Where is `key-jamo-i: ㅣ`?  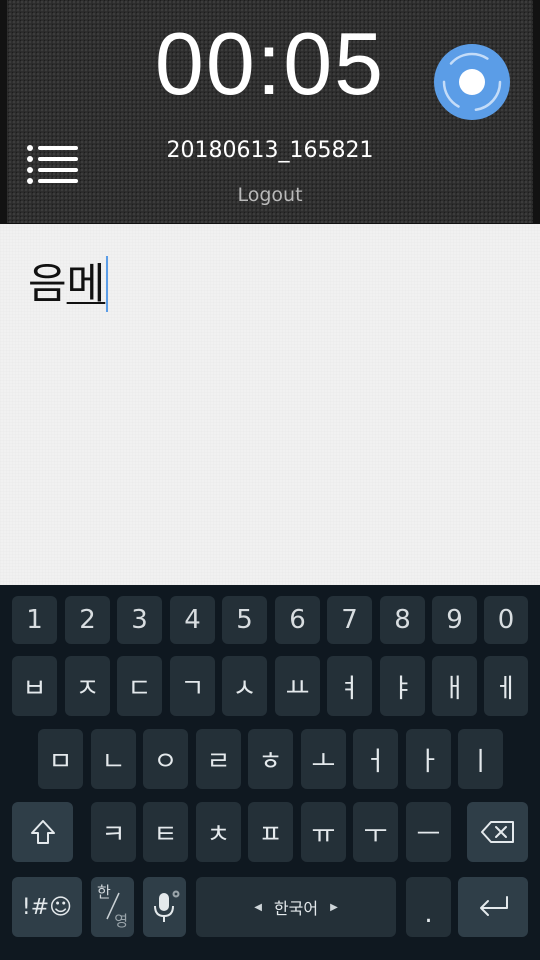 key-jamo-i: ㅣ is located at coordinates (480, 759).